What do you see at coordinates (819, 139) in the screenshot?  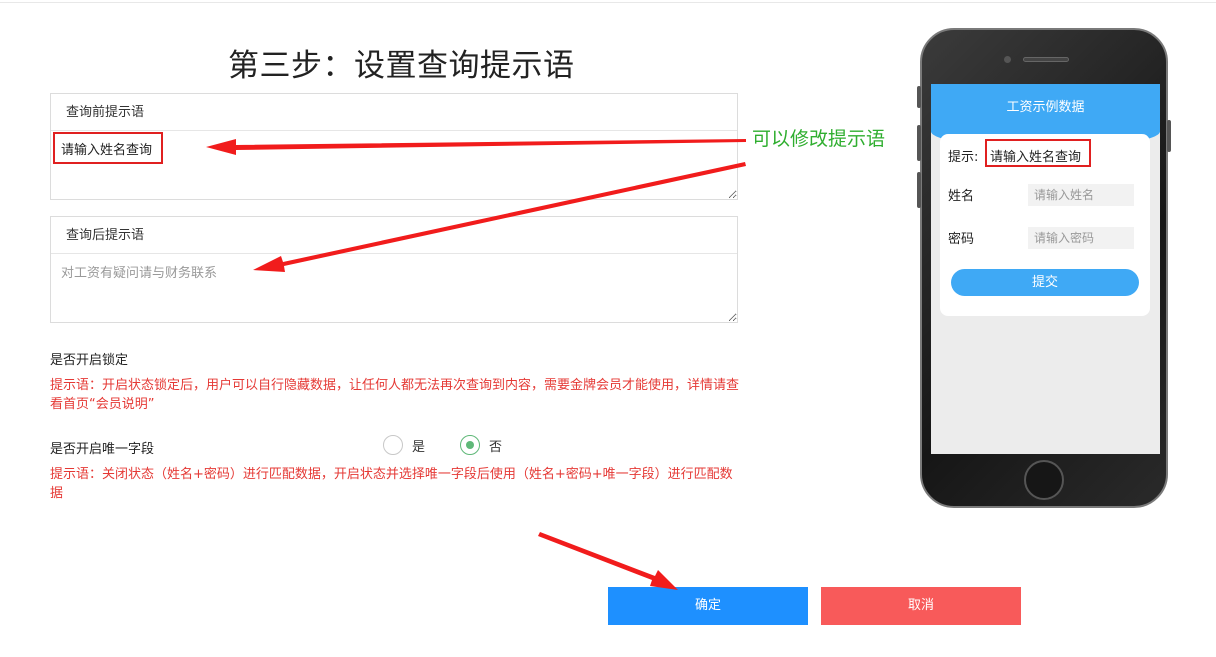 I see `annotation-text: 可以修改提示语` at bounding box center [819, 139].